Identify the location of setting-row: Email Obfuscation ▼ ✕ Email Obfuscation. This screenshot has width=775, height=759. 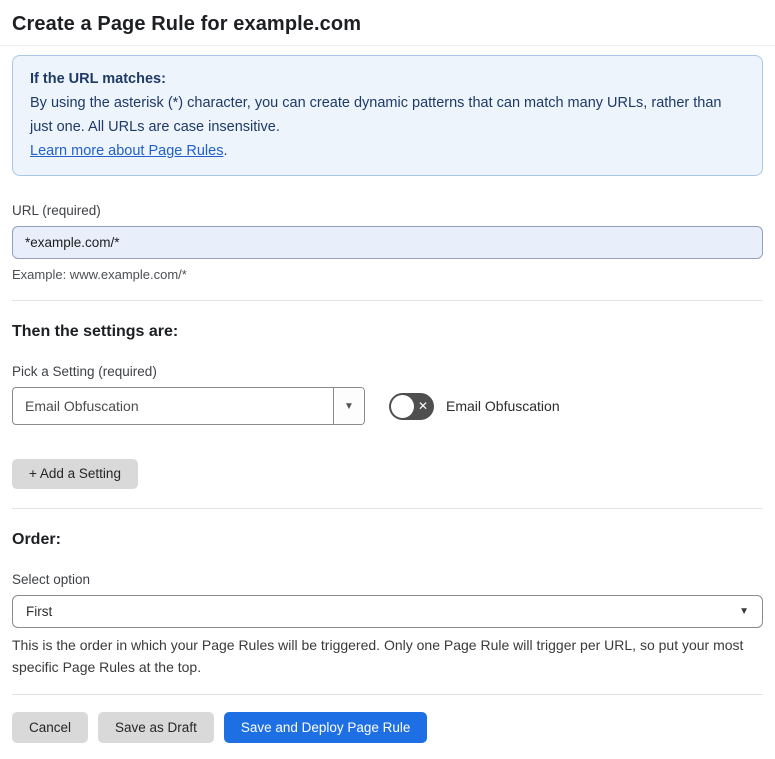
(387, 406).